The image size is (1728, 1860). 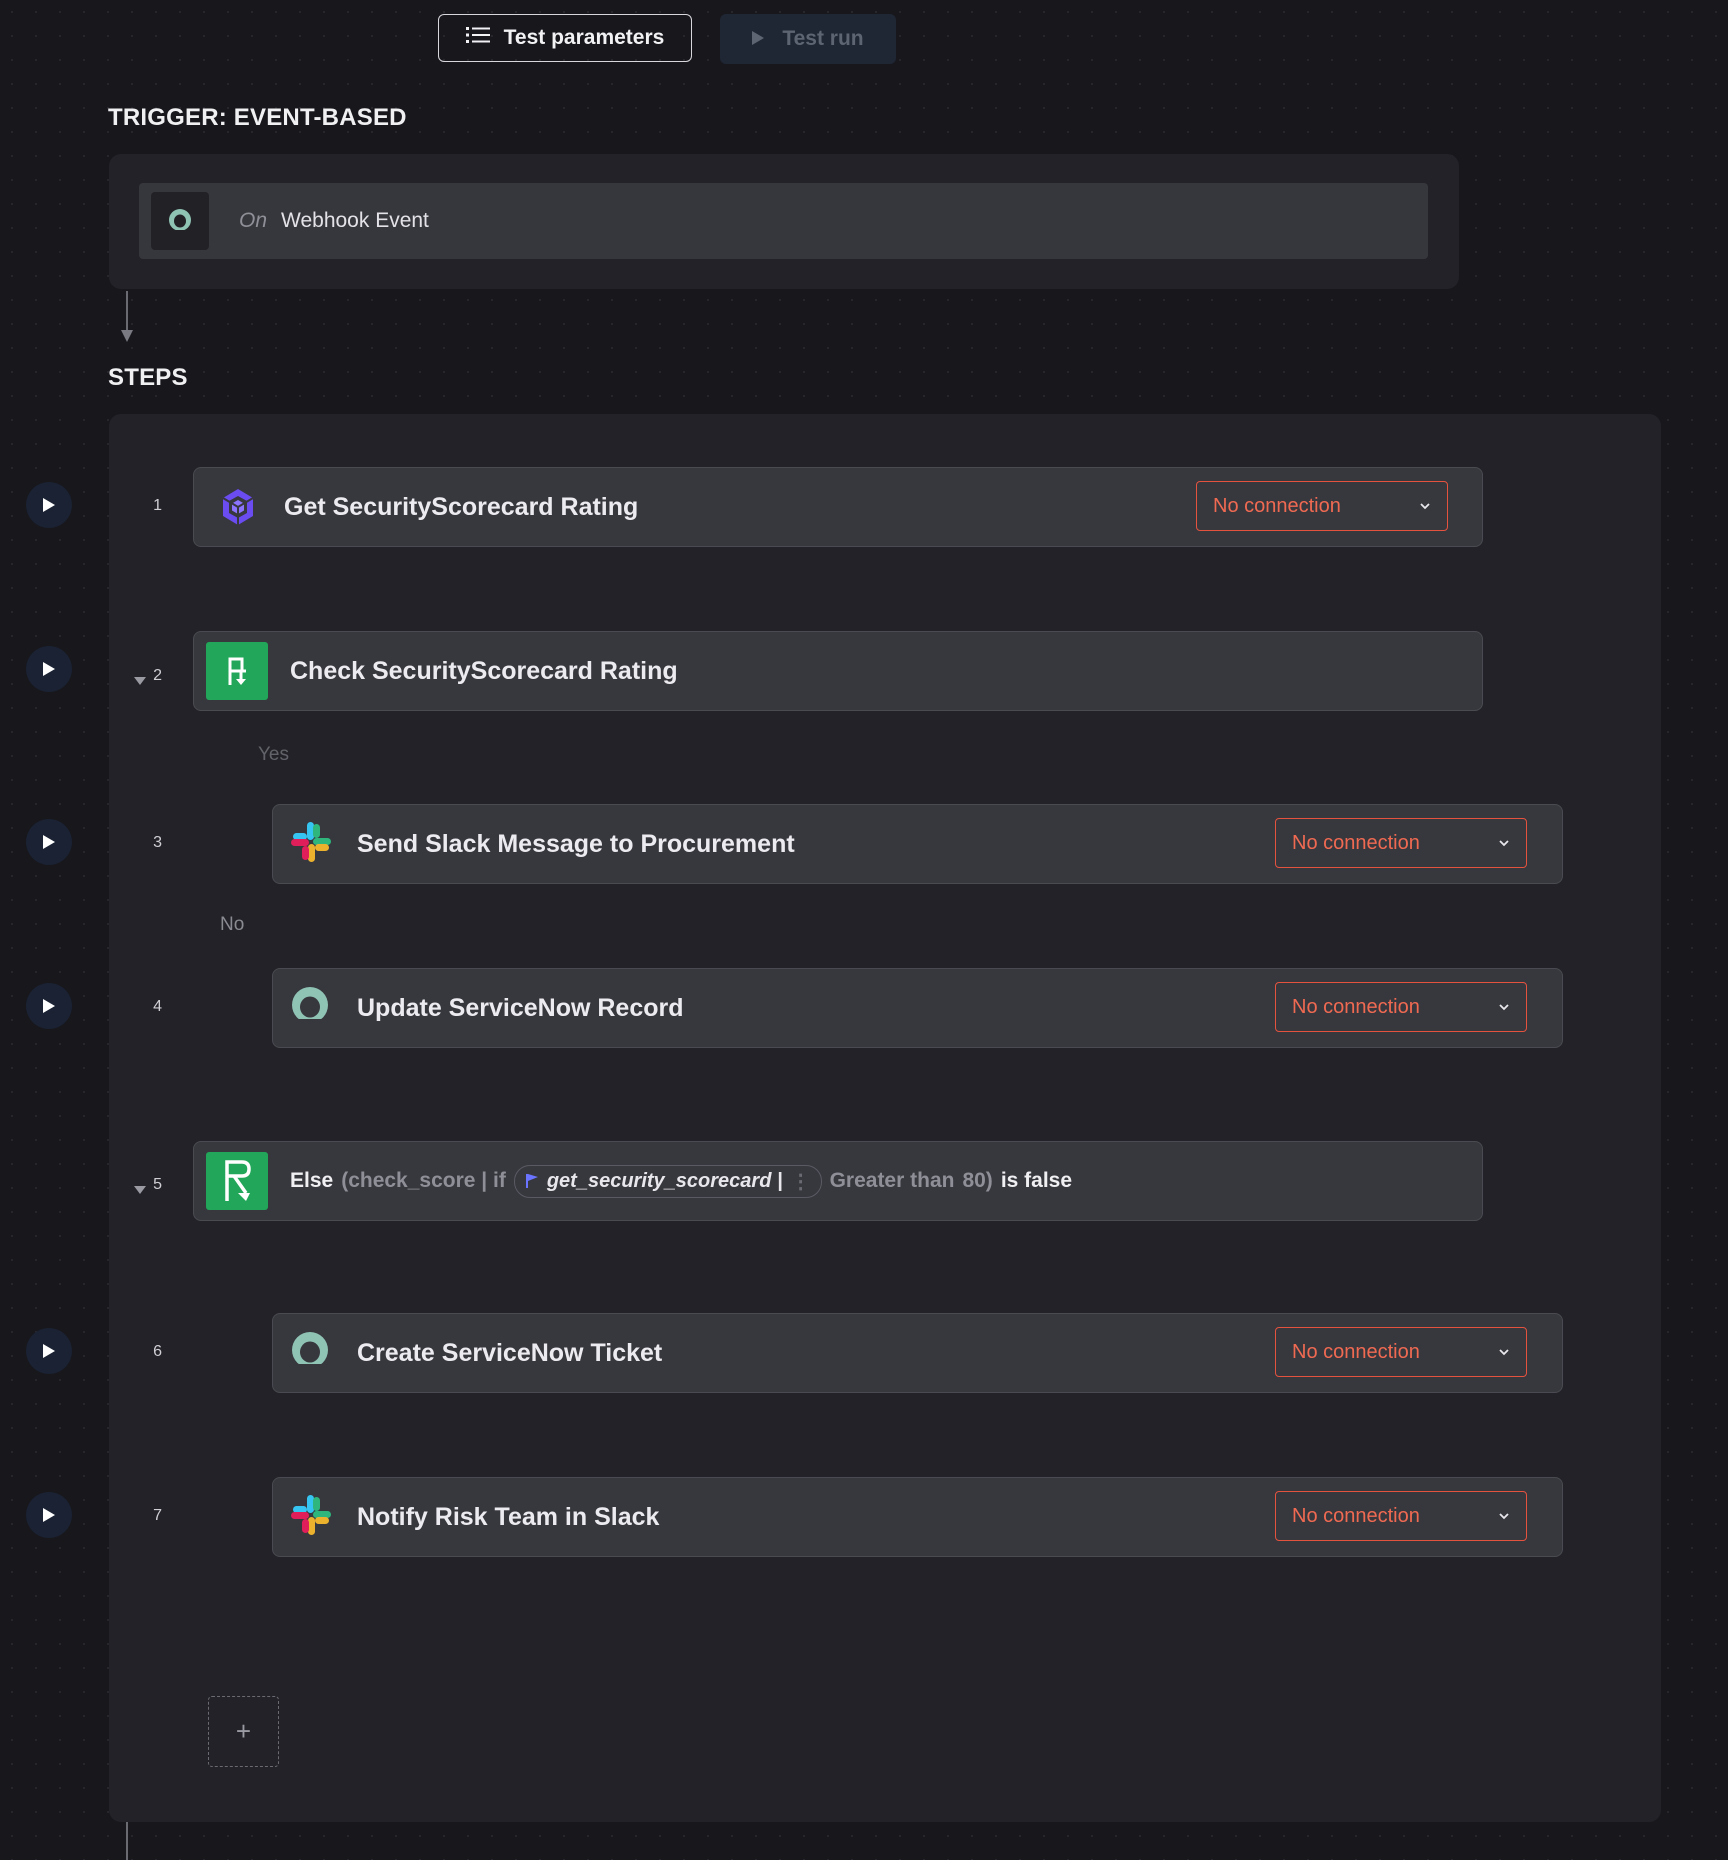 What do you see at coordinates (157, 1351) in the screenshot?
I see `step-number: 6` at bounding box center [157, 1351].